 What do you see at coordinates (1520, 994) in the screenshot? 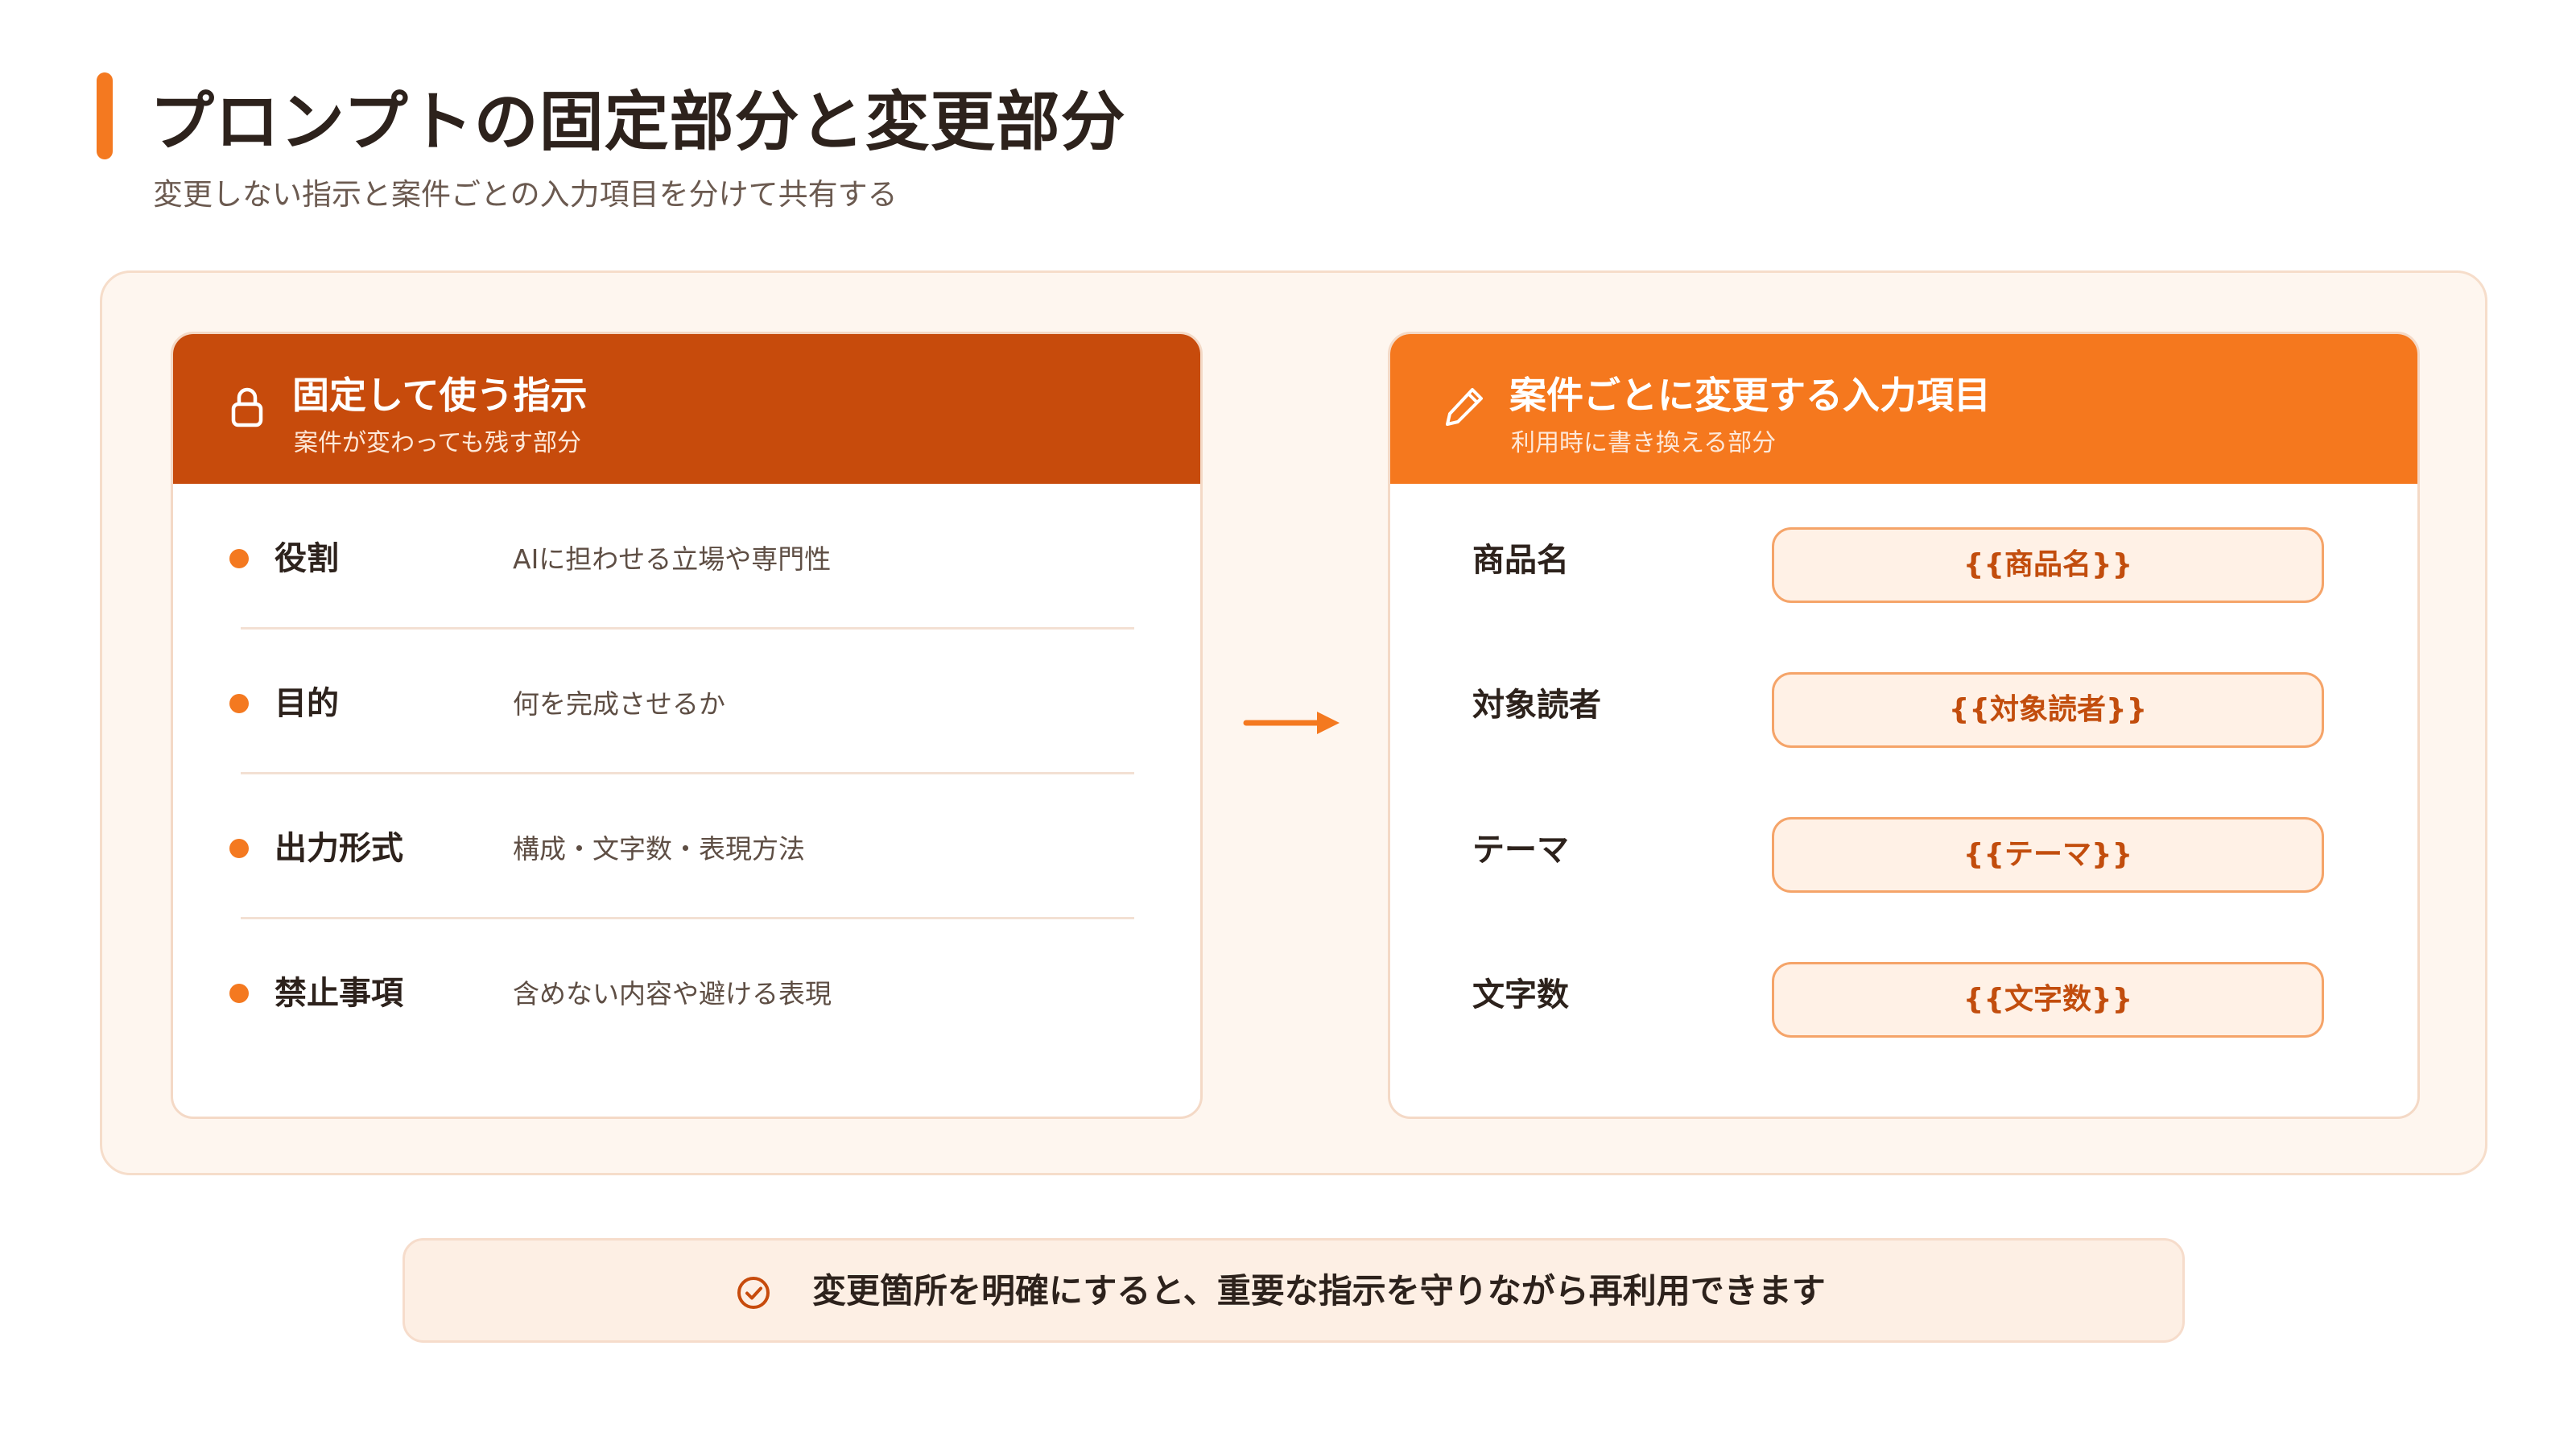
I see `field-label: 文字数` at bounding box center [1520, 994].